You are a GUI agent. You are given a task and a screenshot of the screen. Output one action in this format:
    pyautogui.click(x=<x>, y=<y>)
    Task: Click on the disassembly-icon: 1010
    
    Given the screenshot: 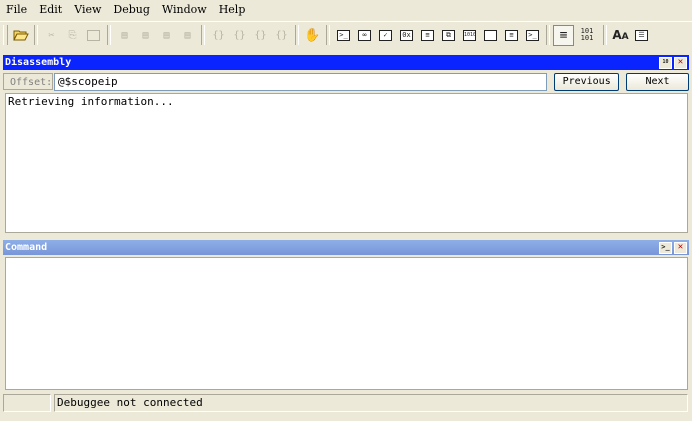 What is the action you would take?
    pyautogui.click(x=469, y=35)
    